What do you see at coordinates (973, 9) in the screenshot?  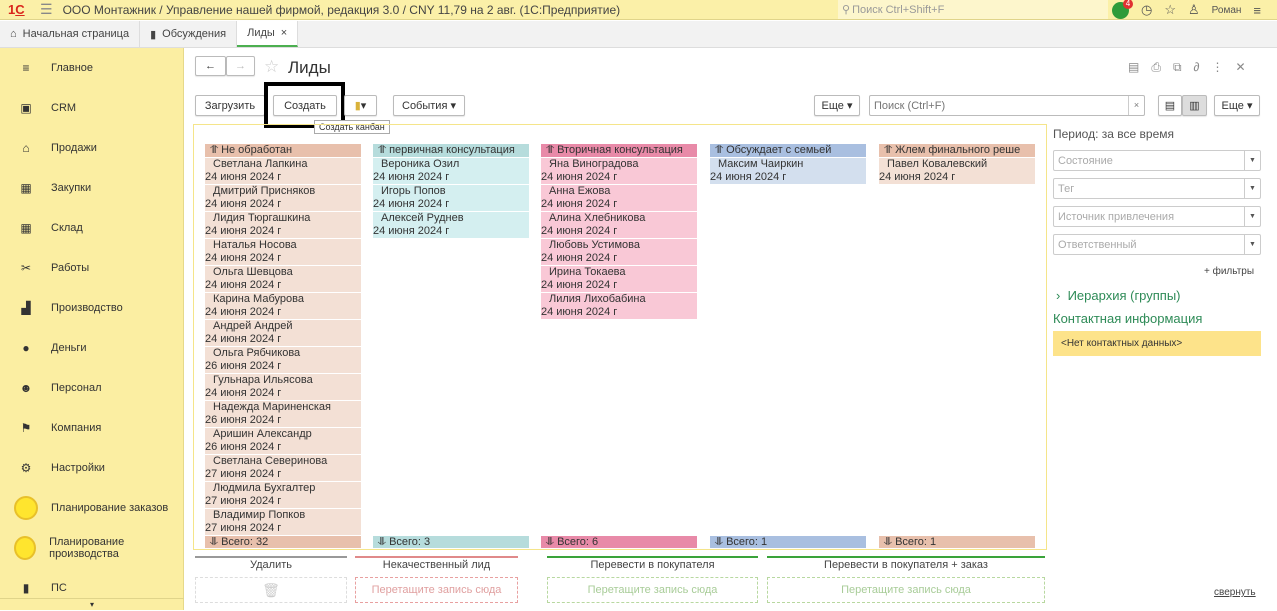 I see `global-search-input: ⚲ Поиск Ctrl+Shift+F` at bounding box center [973, 9].